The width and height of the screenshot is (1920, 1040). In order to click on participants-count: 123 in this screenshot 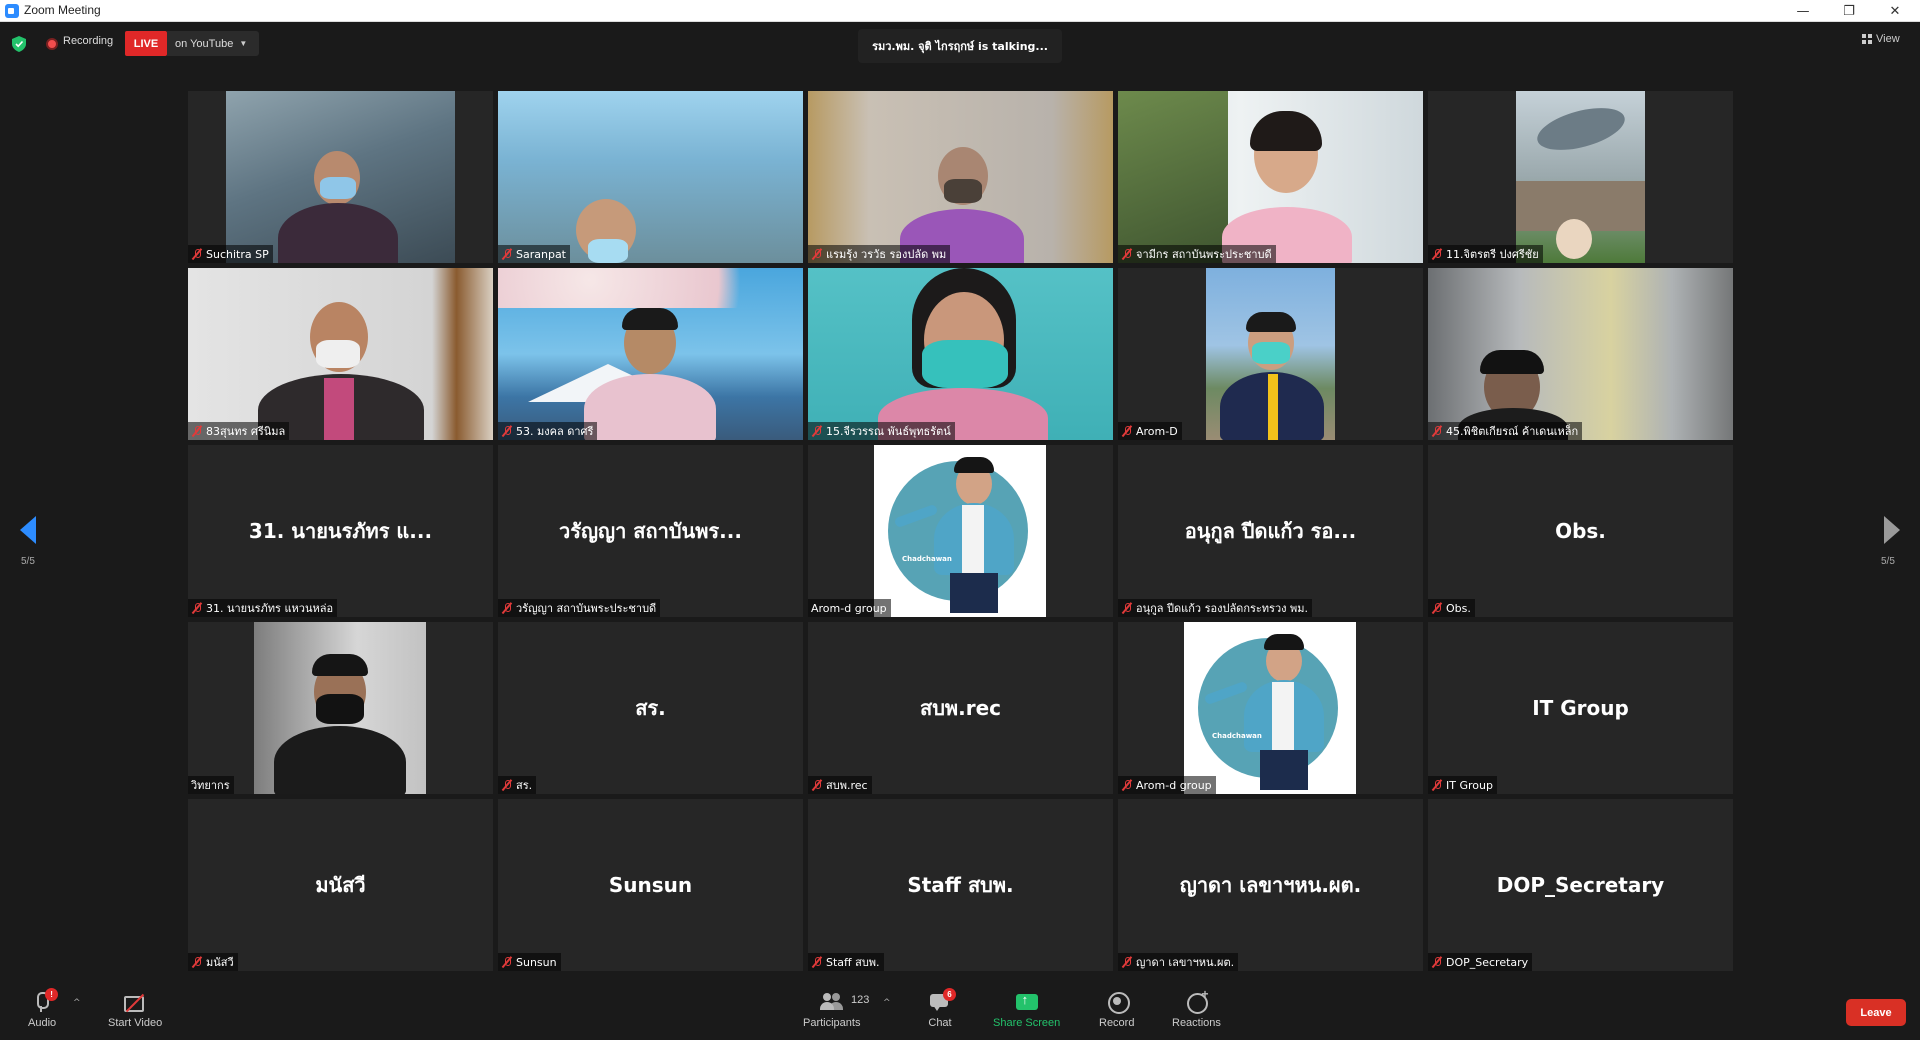, I will do `click(860, 1000)`.